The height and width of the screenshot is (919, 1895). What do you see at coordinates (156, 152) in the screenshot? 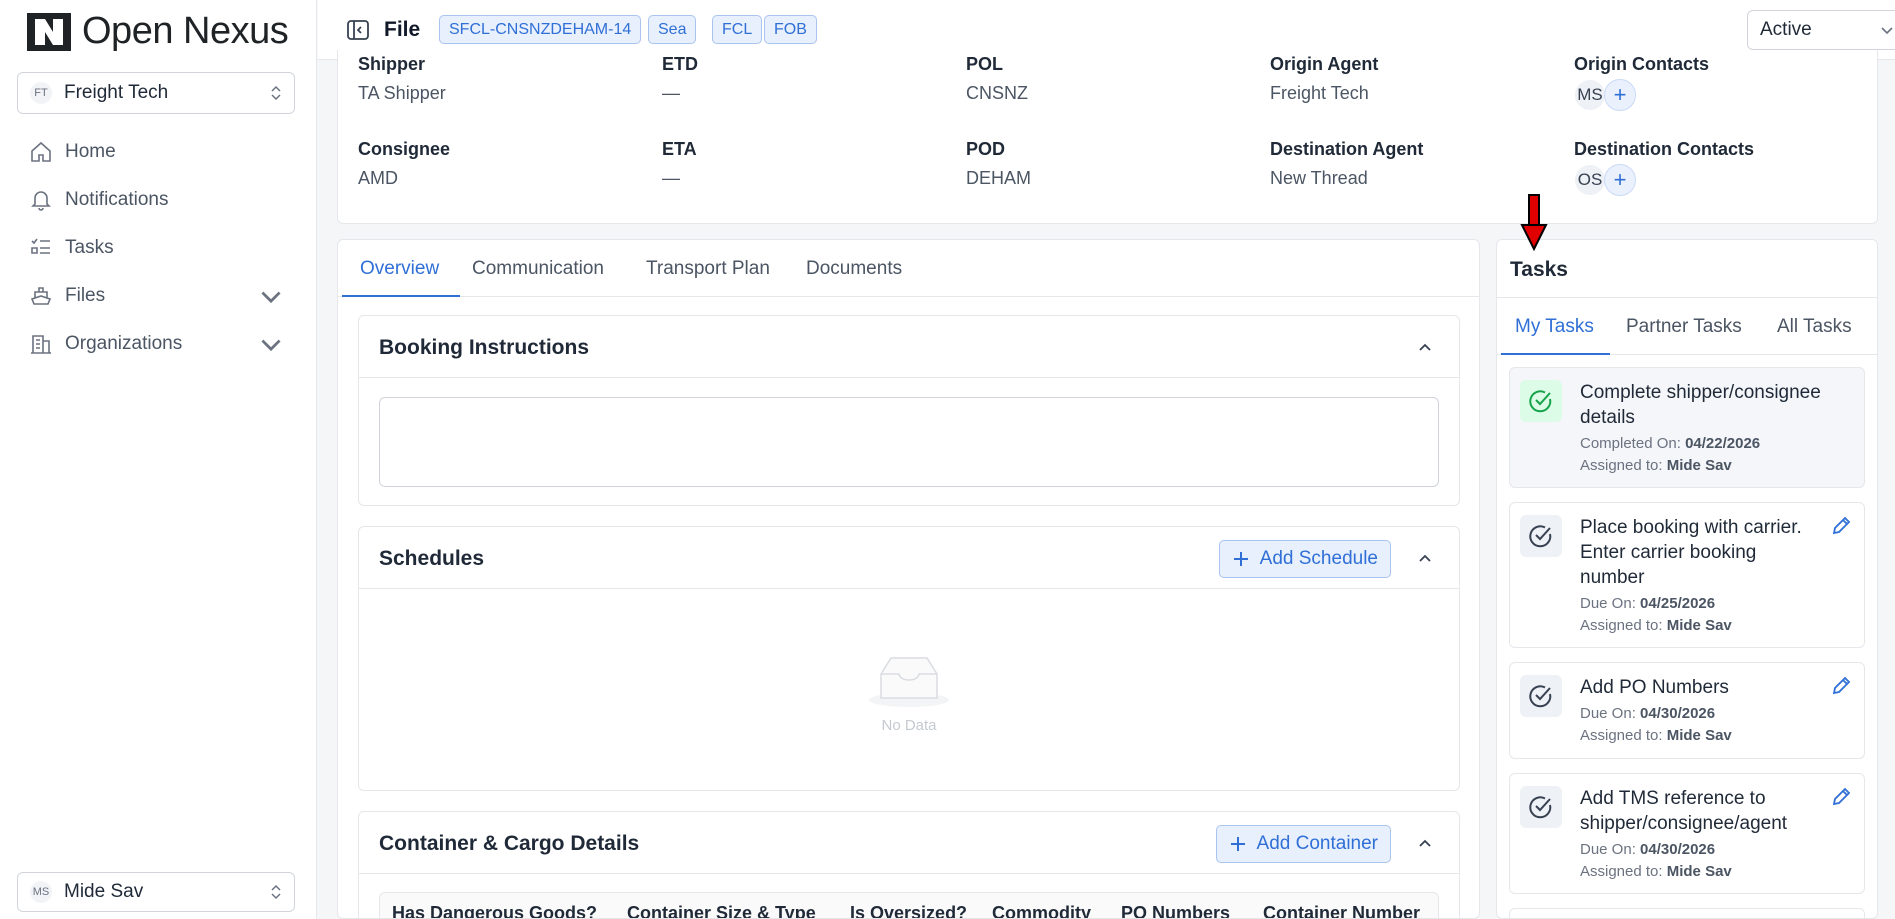
I see `sidebar-item-home: Home` at bounding box center [156, 152].